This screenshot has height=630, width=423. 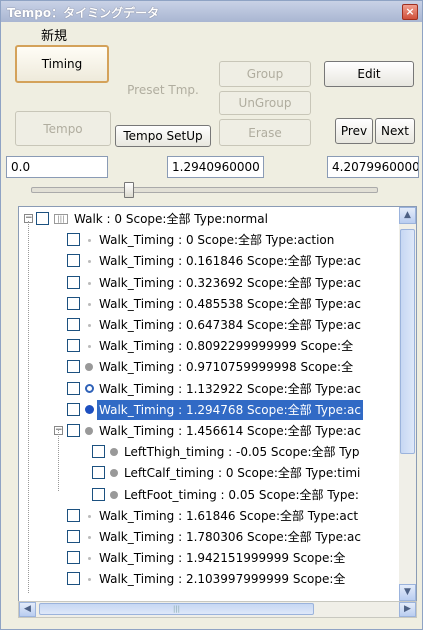 I want to click on tree-row: Walk_Timing : 0 Scope:全部 Type:action, so click(x=208, y=240).